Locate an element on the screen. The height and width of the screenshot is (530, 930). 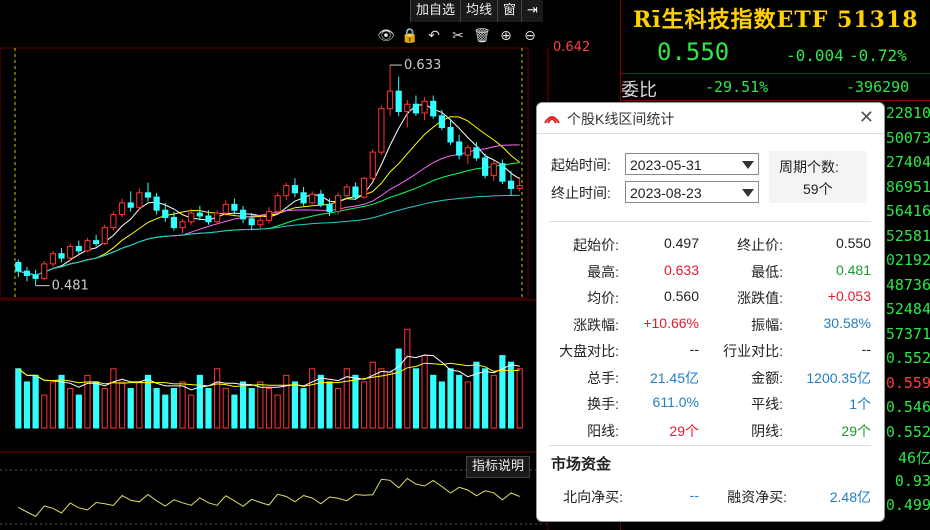
stat-label: 阳线: is located at coordinates (603, 430).